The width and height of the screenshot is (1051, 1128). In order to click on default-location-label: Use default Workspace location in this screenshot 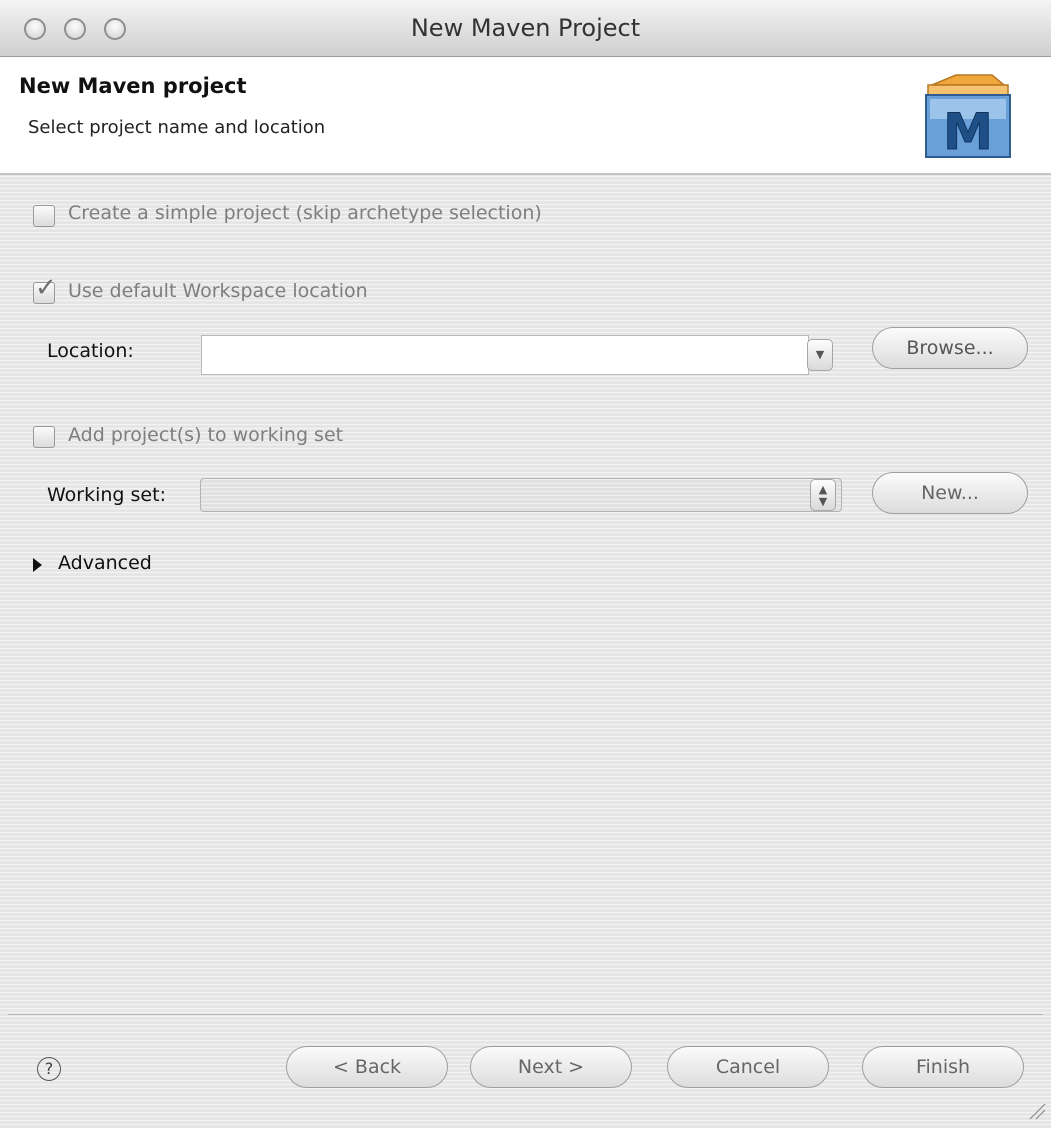, I will do `click(218, 291)`.